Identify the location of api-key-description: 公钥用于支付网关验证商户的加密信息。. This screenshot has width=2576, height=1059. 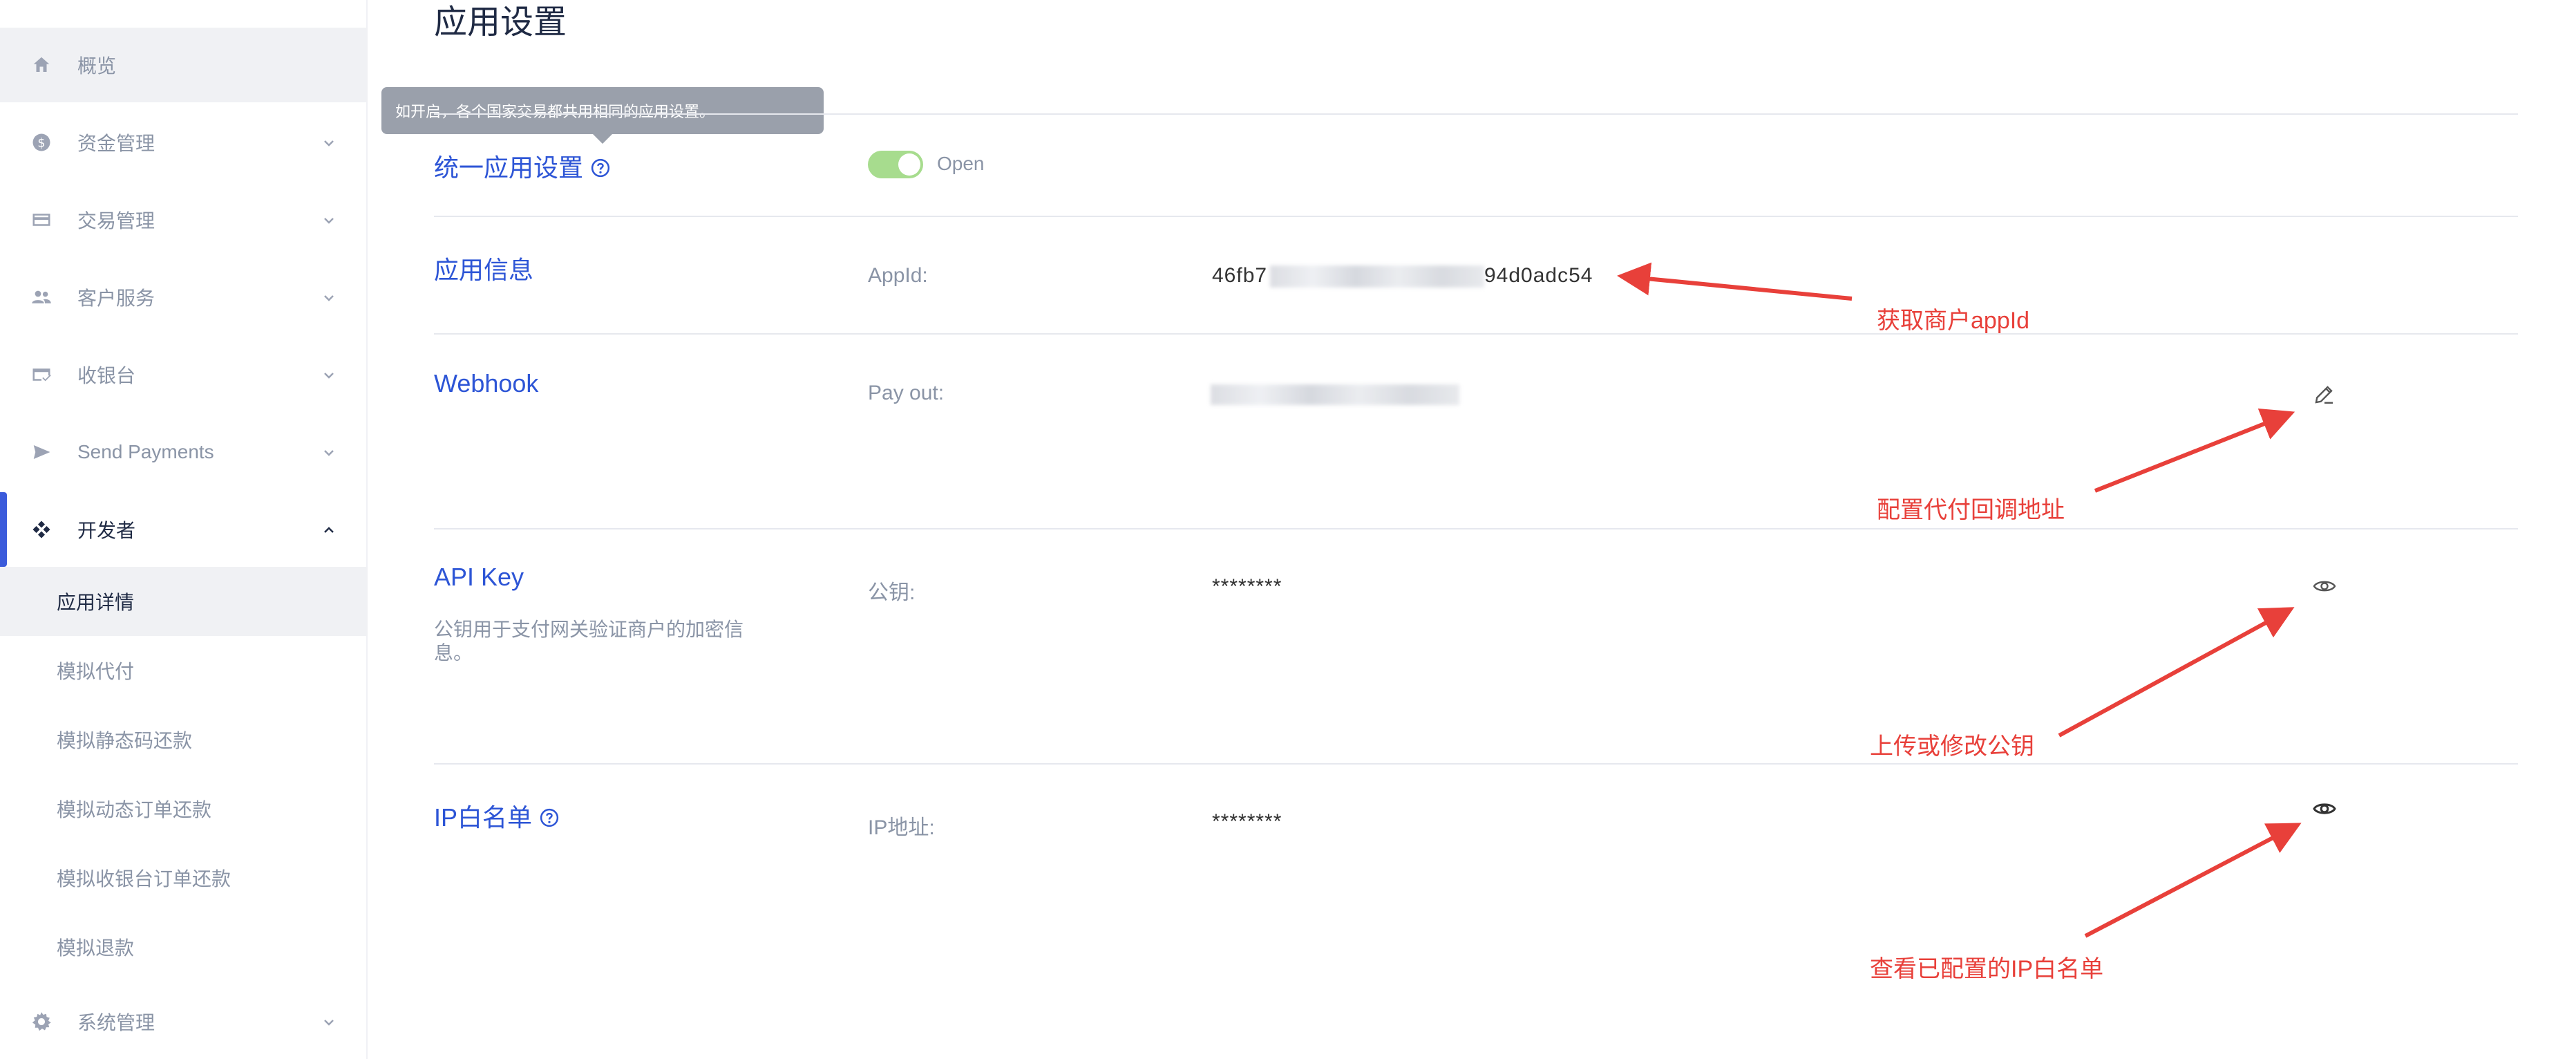
(589, 641).